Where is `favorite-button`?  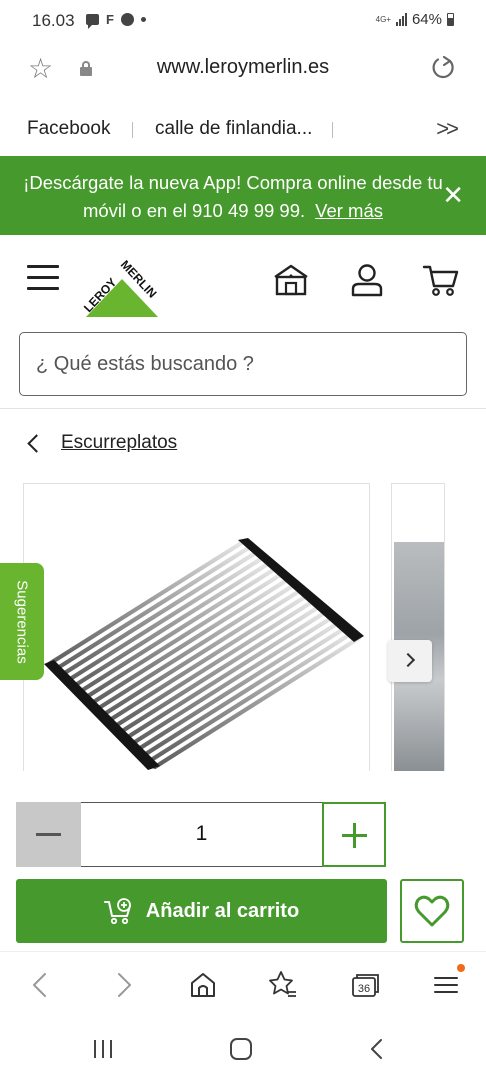
favorite-button is located at coordinates (432, 911).